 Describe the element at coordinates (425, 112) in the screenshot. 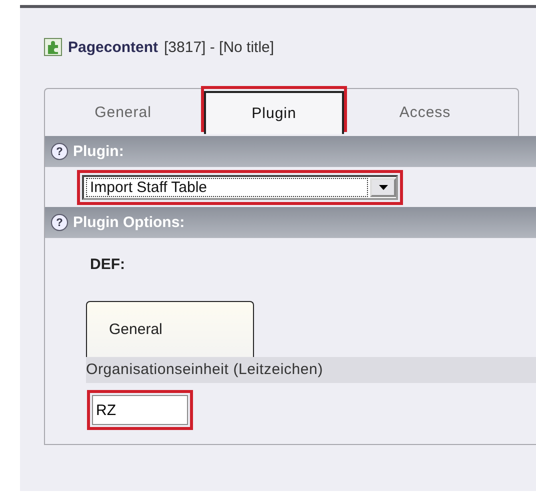

I see `tab: Access` at that location.